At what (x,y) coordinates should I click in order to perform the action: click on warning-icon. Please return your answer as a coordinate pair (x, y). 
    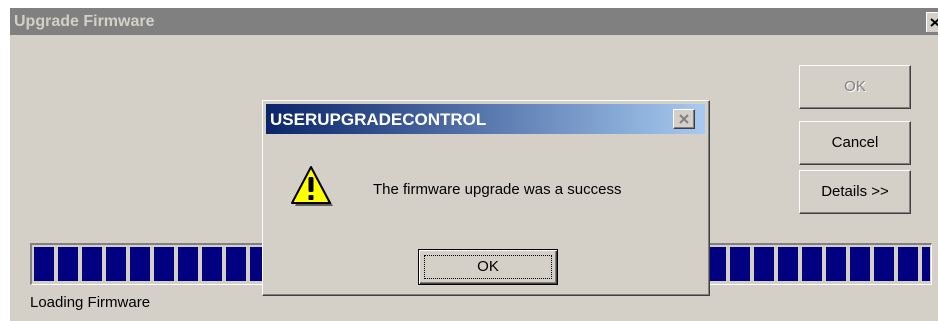
    Looking at the image, I should click on (312, 186).